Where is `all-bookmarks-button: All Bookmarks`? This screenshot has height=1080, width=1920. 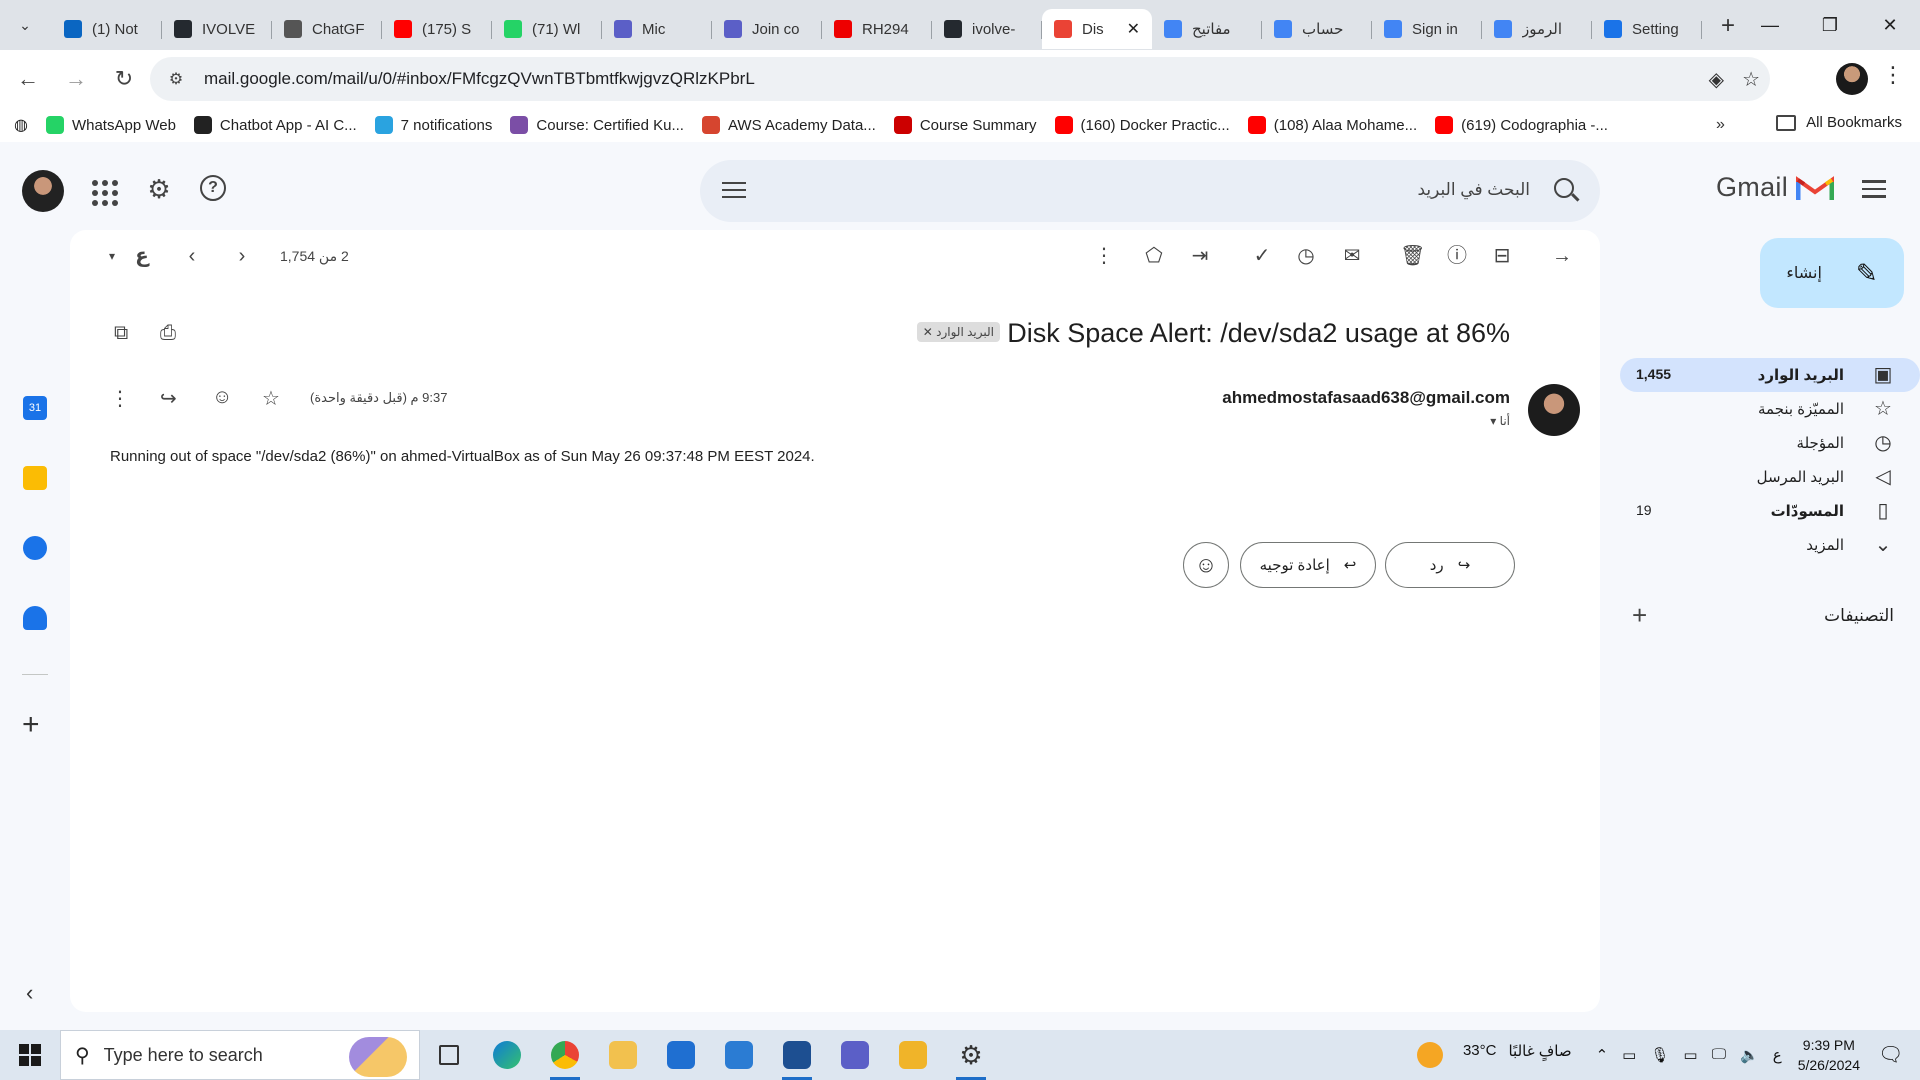
all-bookmarks-button: All Bookmarks is located at coordinates (1839, 122).